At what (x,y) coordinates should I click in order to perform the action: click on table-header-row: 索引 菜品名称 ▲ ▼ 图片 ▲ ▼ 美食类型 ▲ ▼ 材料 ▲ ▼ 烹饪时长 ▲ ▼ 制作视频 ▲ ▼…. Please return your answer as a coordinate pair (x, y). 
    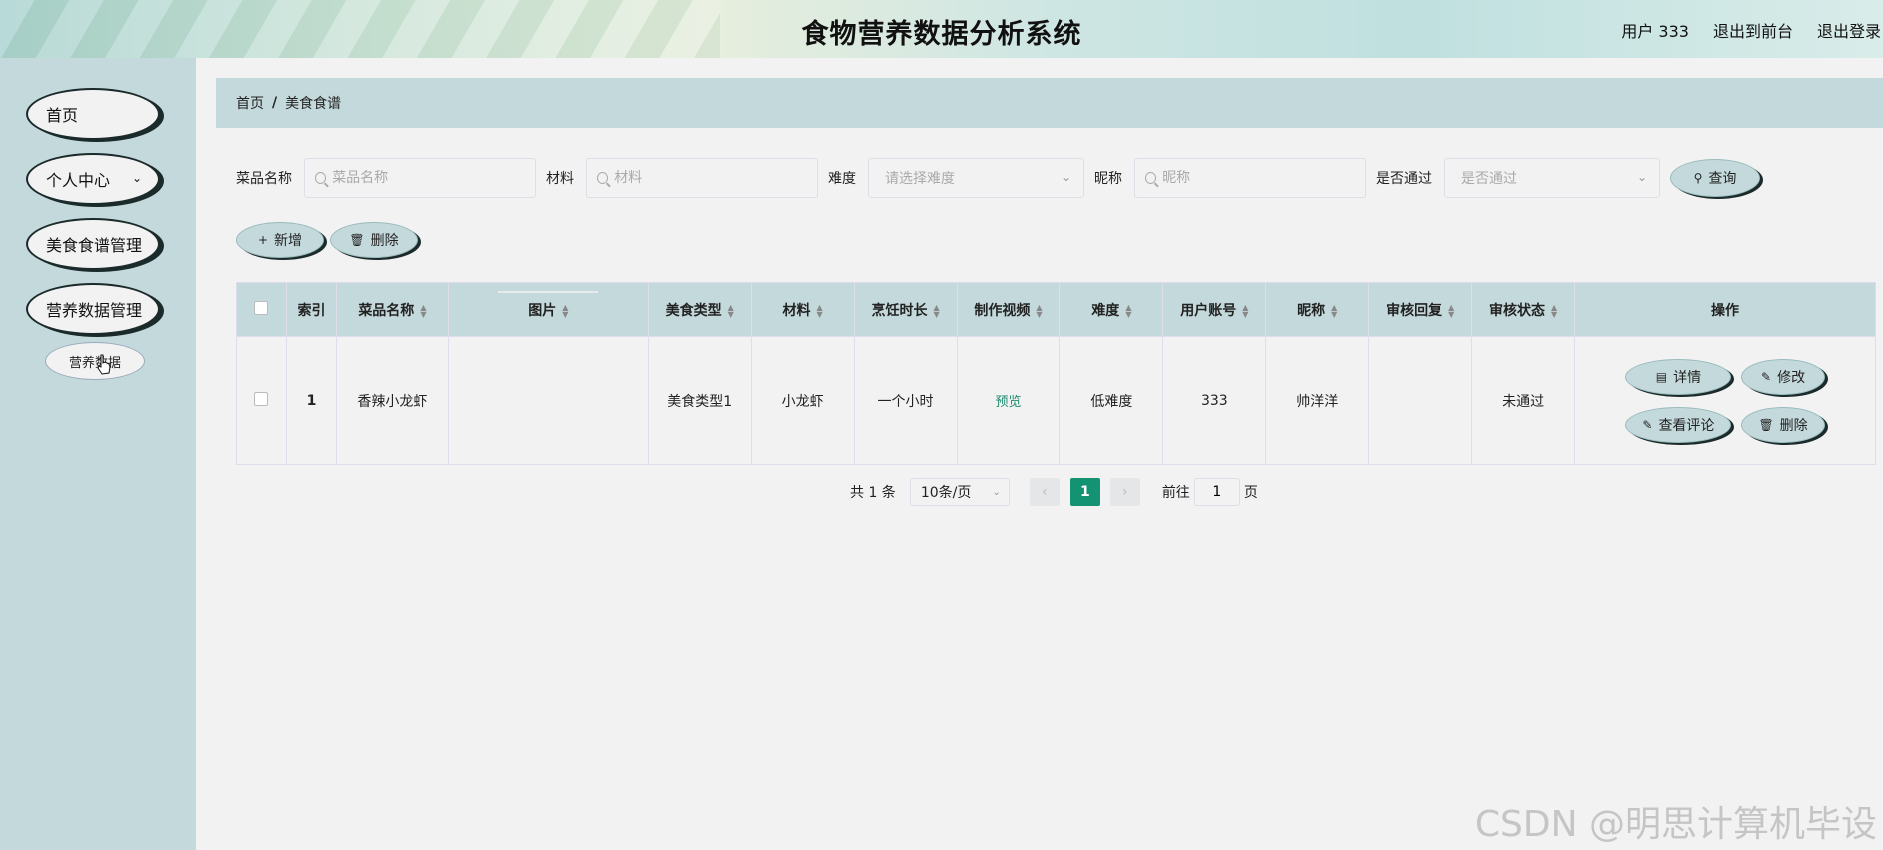
    Looking at the image, I should click on (1056, 309).